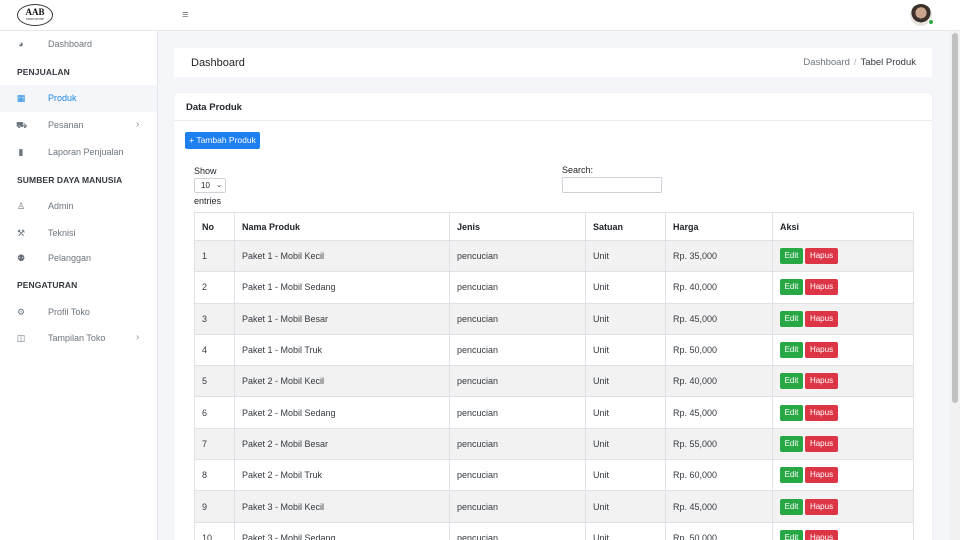 The image size is (960, 540). I want to click on cell-nama: Paket 1 - Mobil Truk, so click(342, 350).